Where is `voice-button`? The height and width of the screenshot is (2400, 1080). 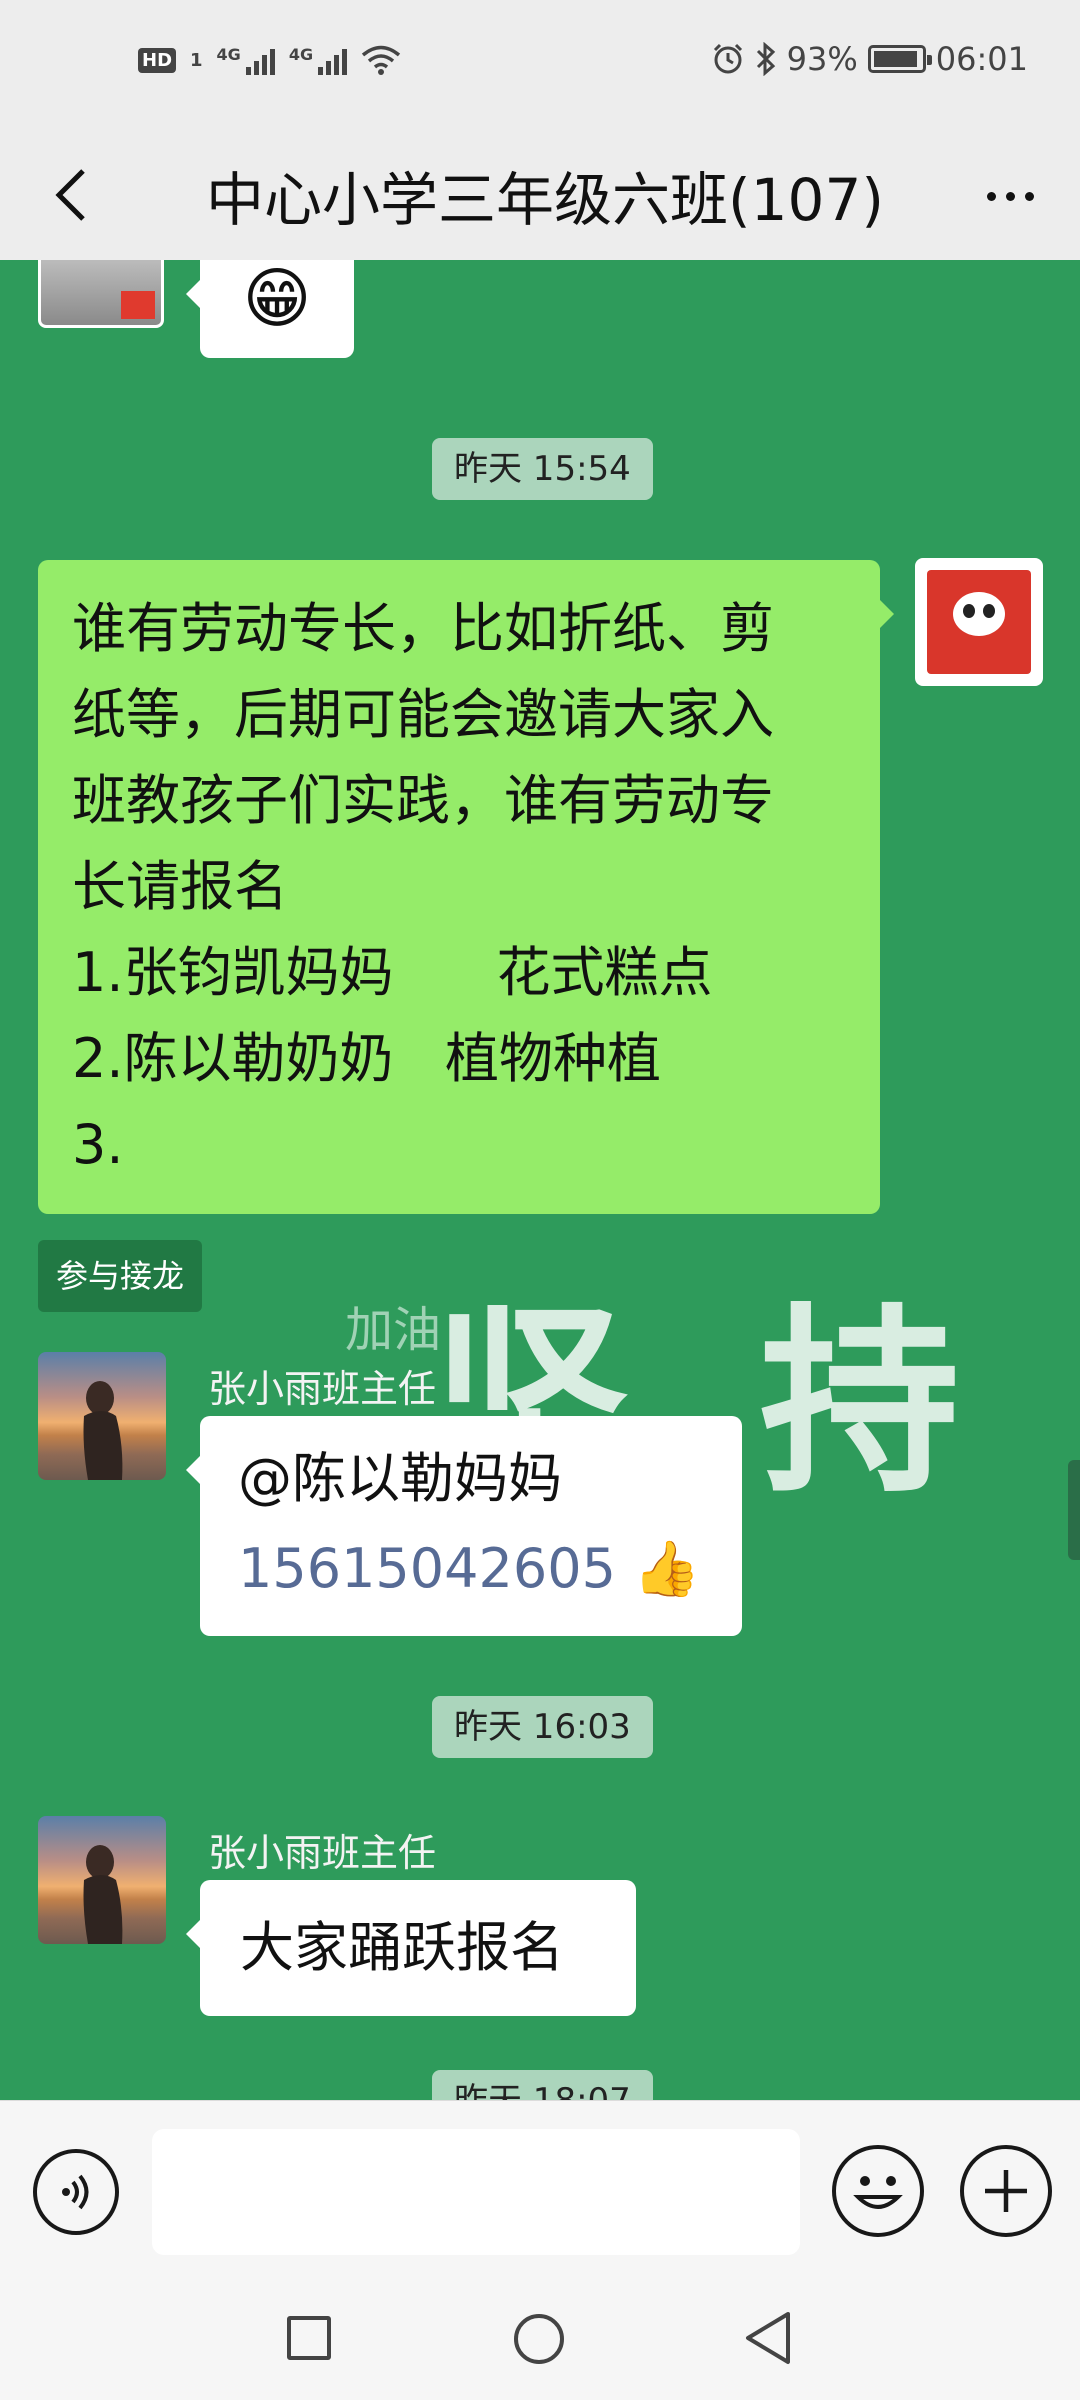
voice-button is located at coordinates (76, 2192).